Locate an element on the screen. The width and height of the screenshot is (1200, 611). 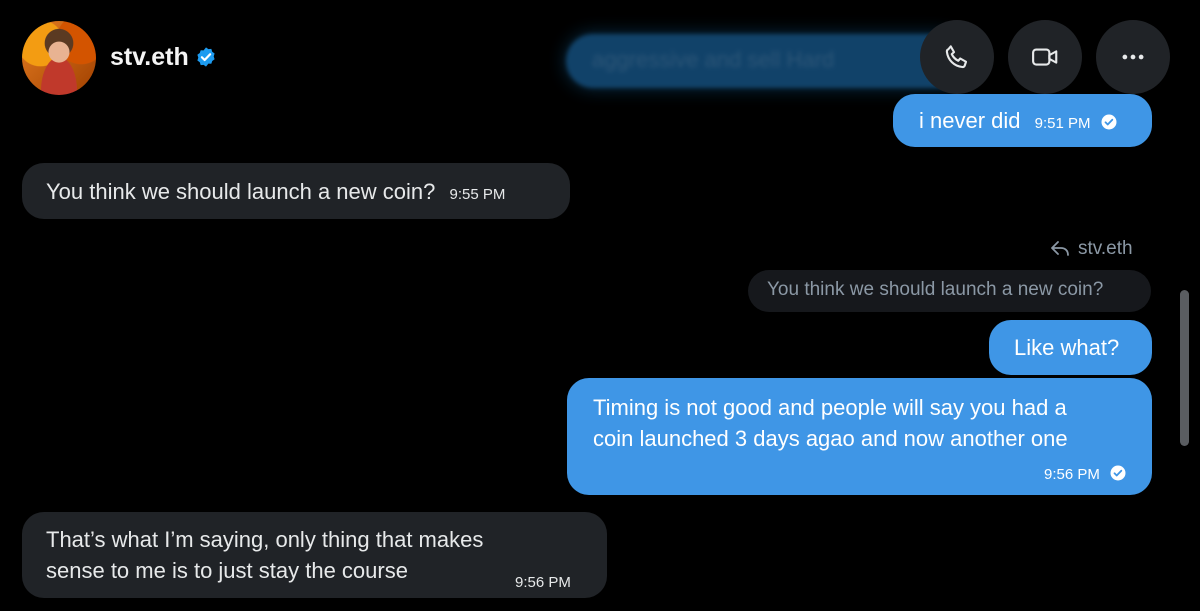
video-icon is located at coordinates (1045, 57).